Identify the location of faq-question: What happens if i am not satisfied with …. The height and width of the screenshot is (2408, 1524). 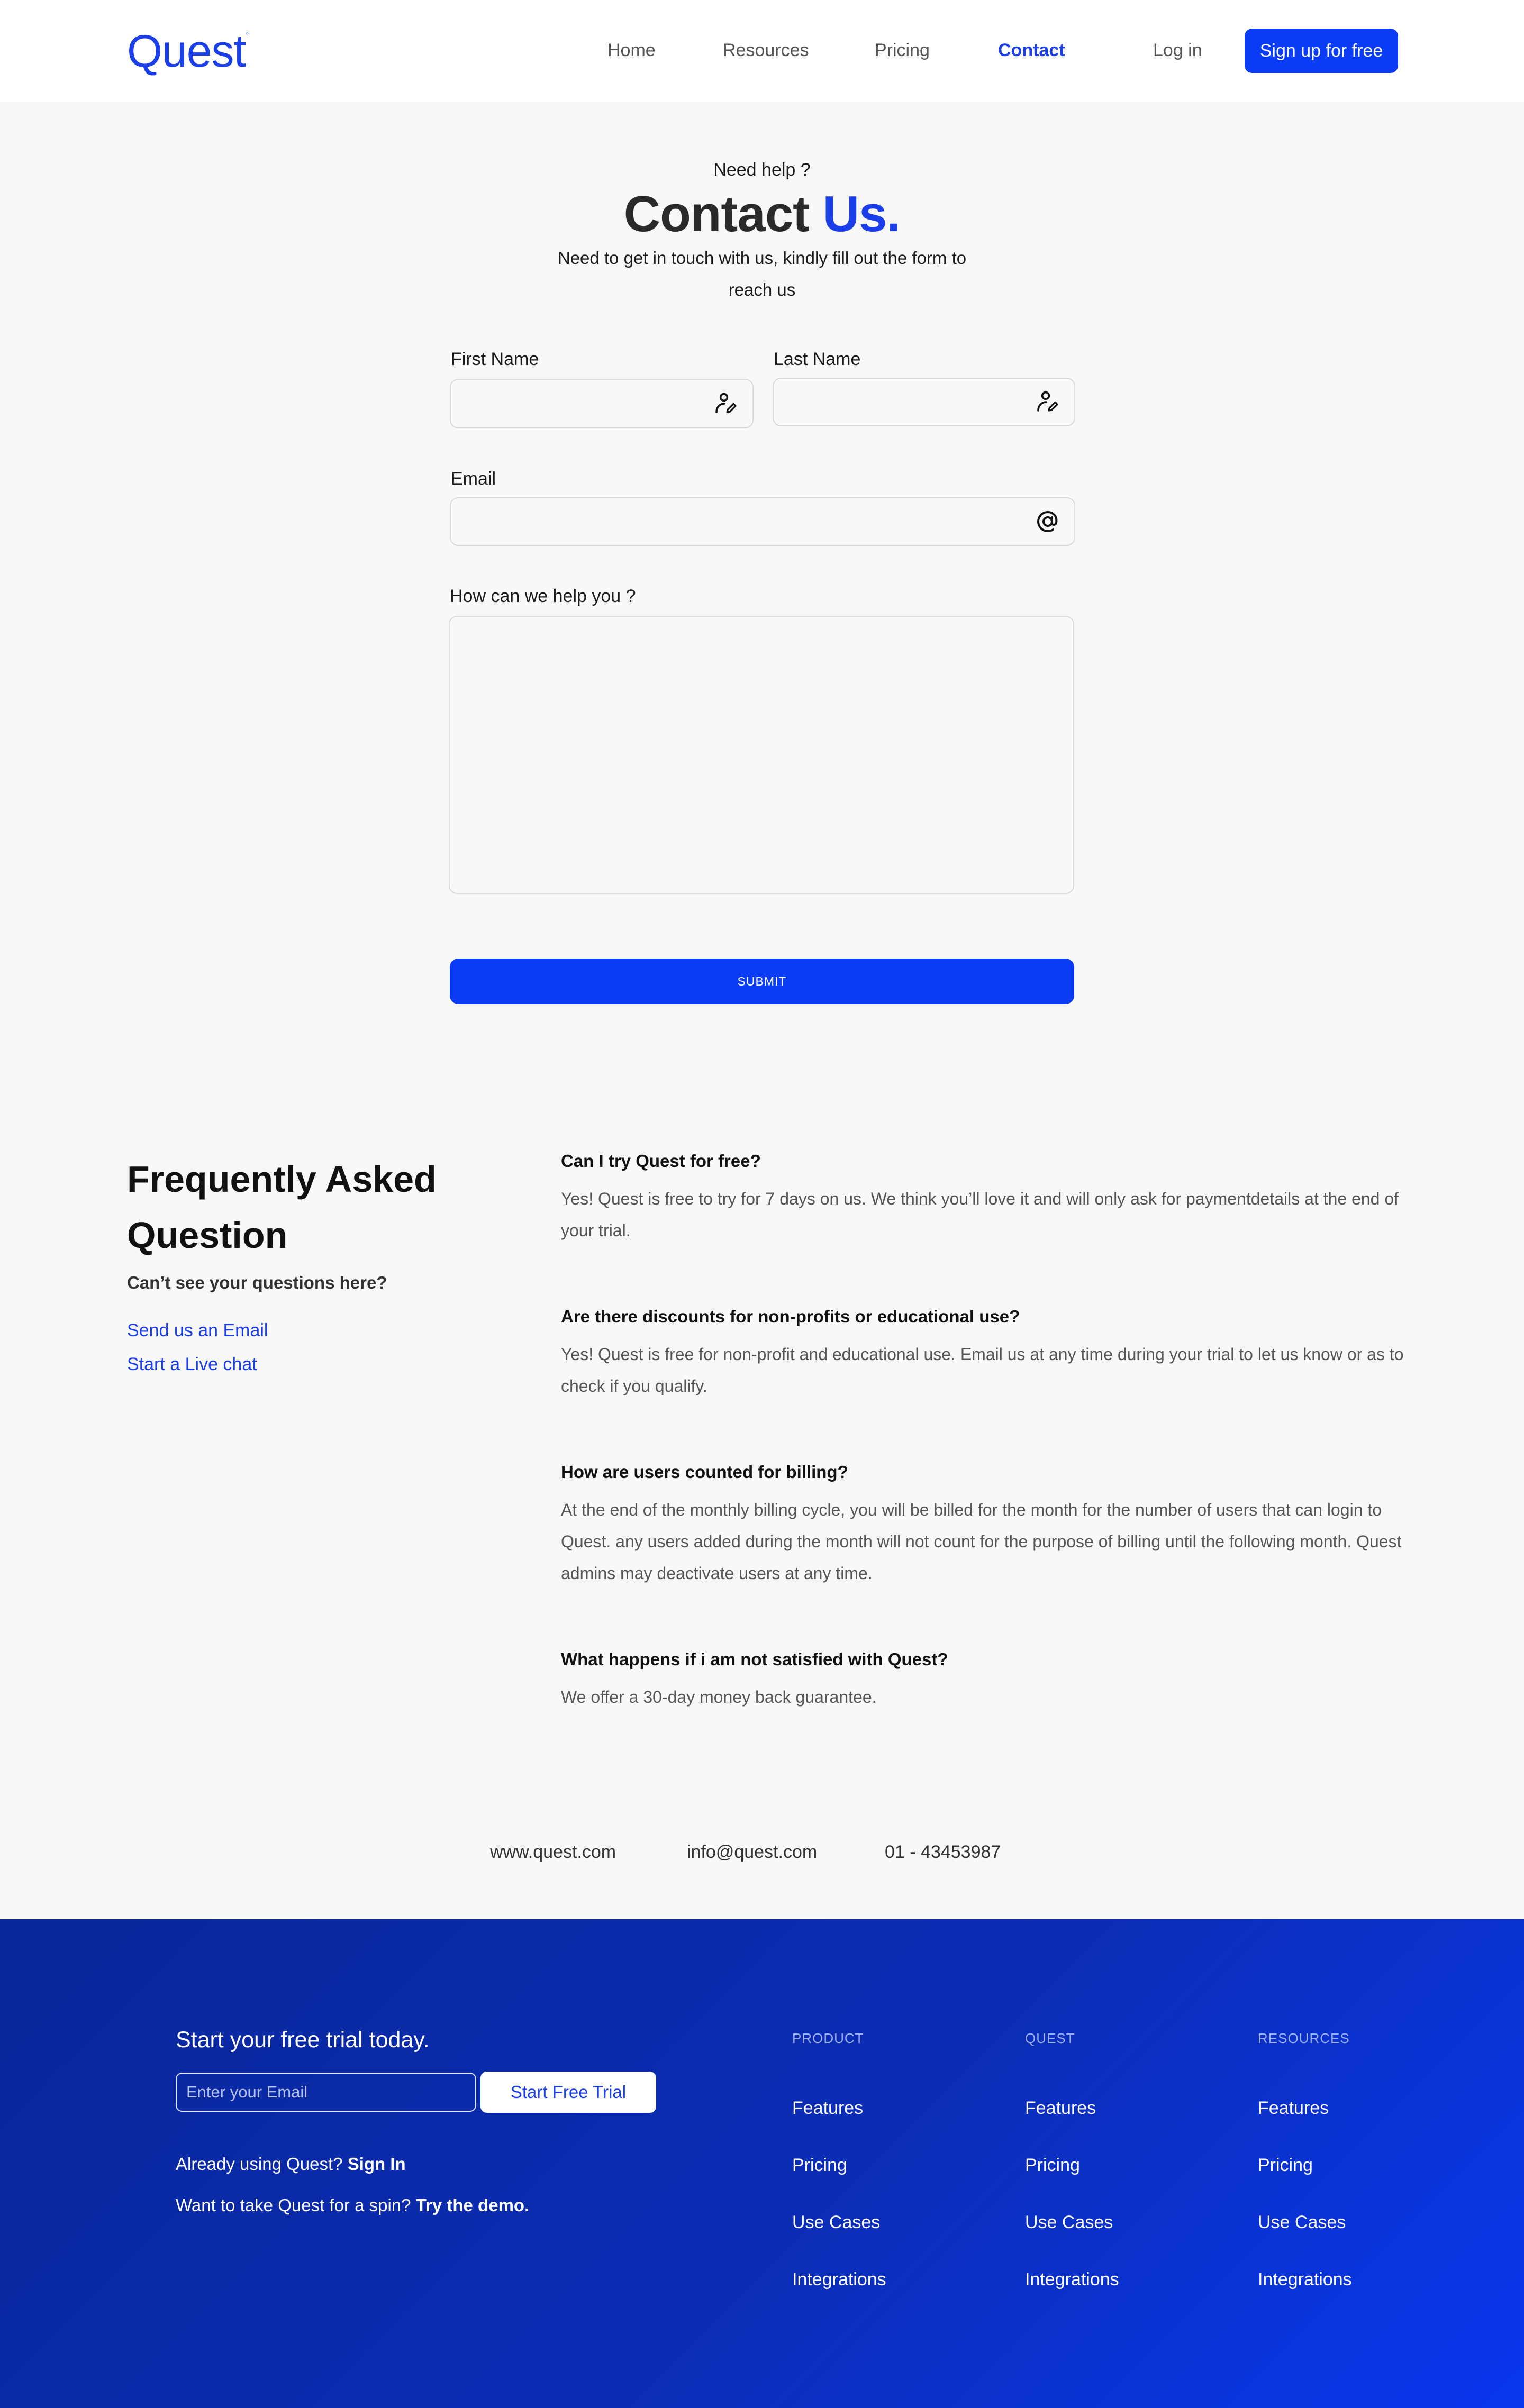
(754, 1659).